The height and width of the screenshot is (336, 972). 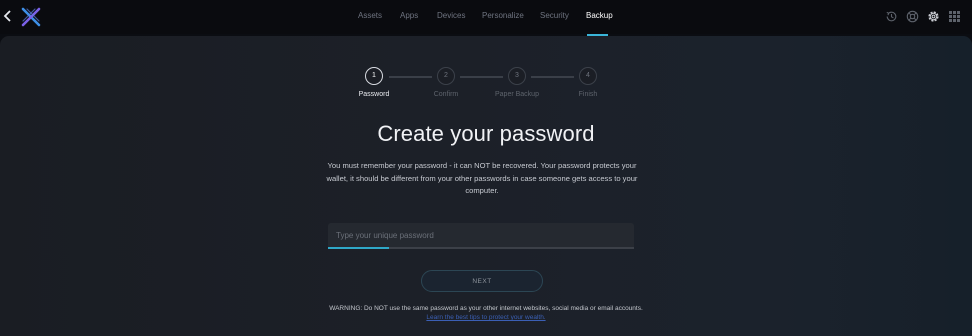 What do you see at coordinates (503, 15) in the screenshot?
I see `nav-personalize: Personalize` at bounding box center [503, 15].